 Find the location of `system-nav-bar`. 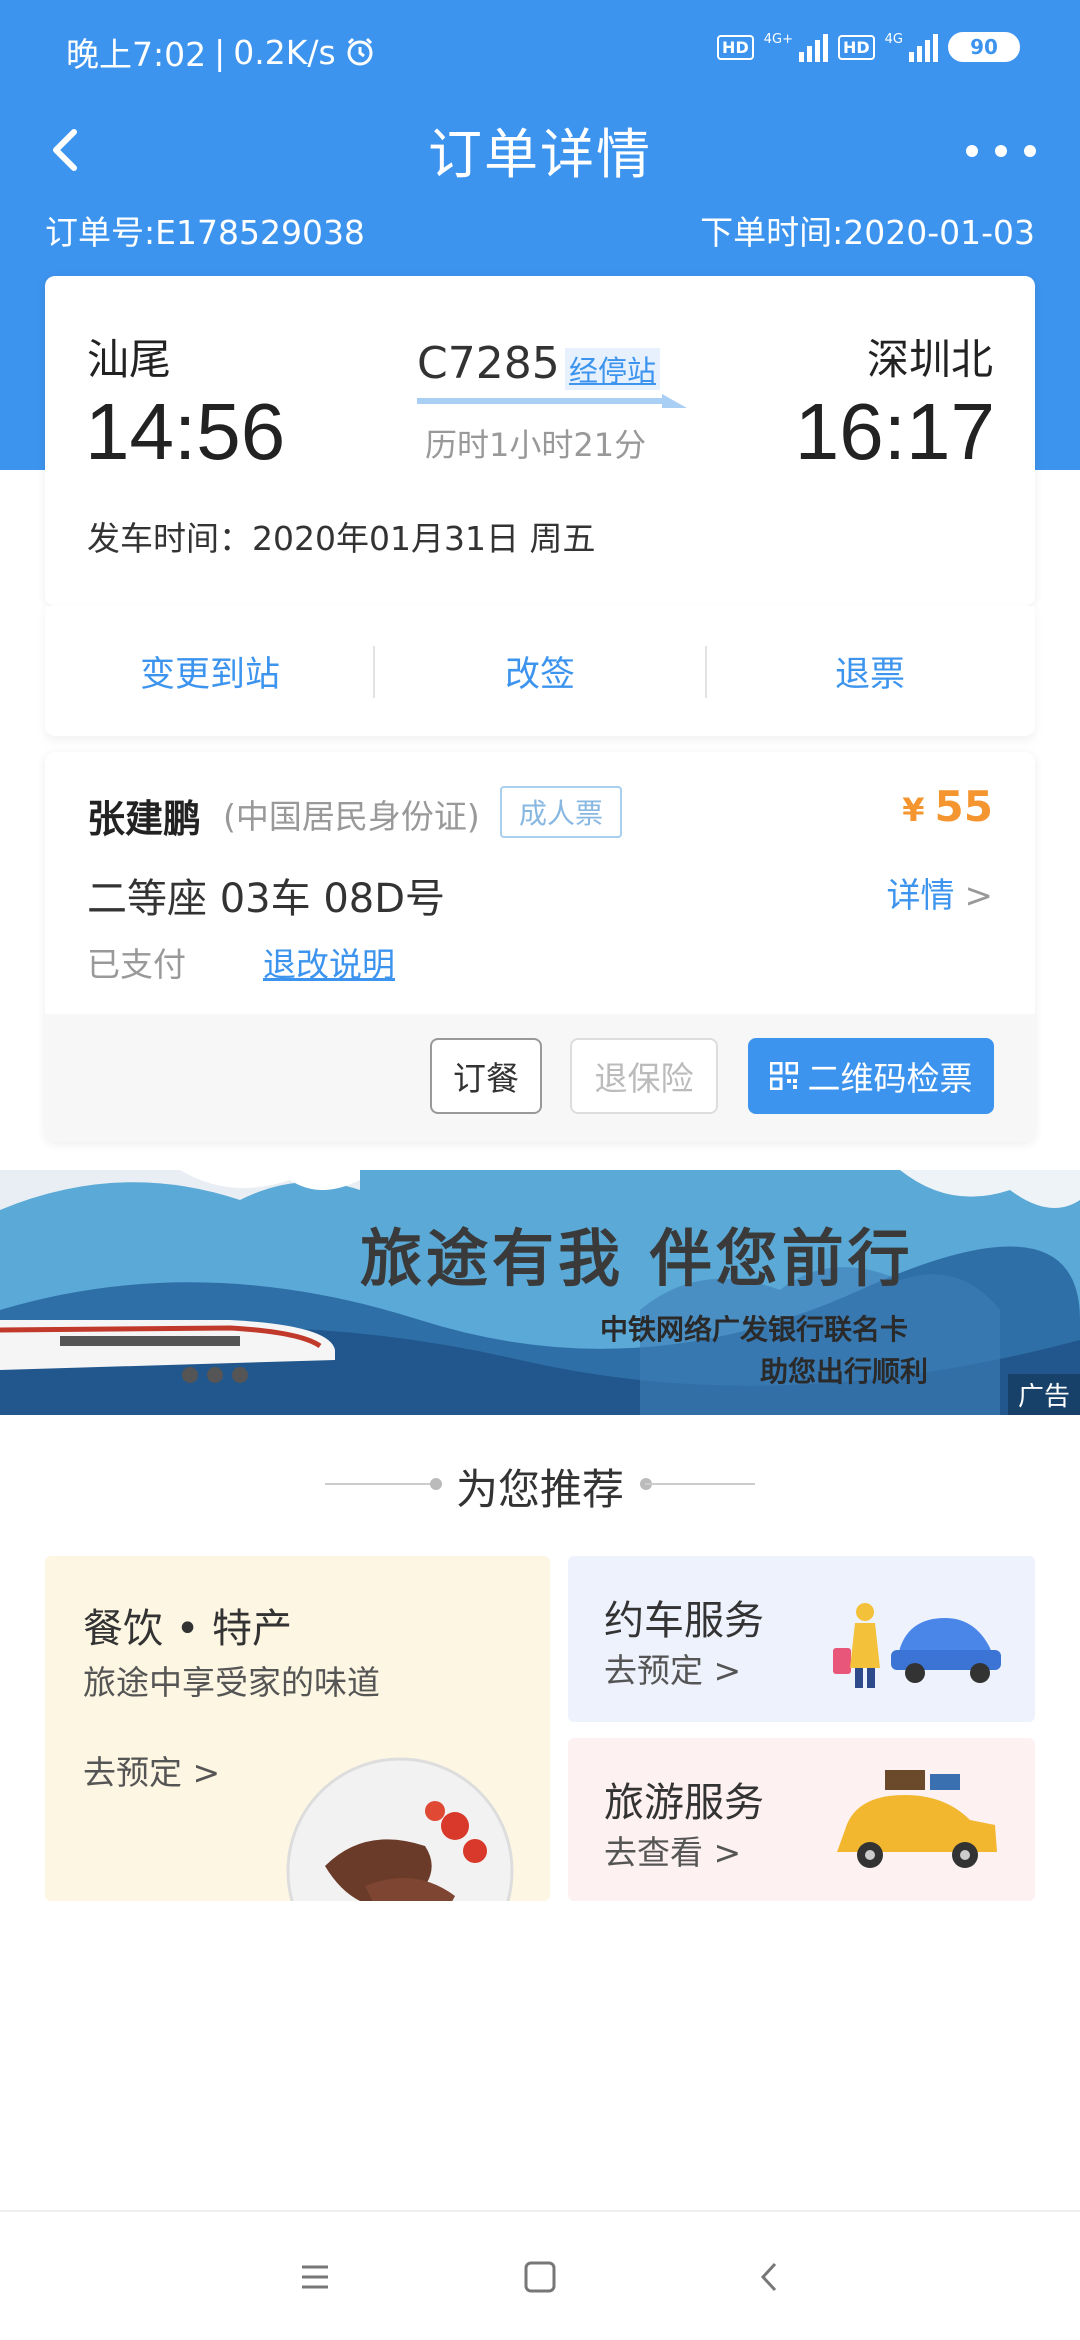

system-nav-bar is located at coordinates (540, 2275).